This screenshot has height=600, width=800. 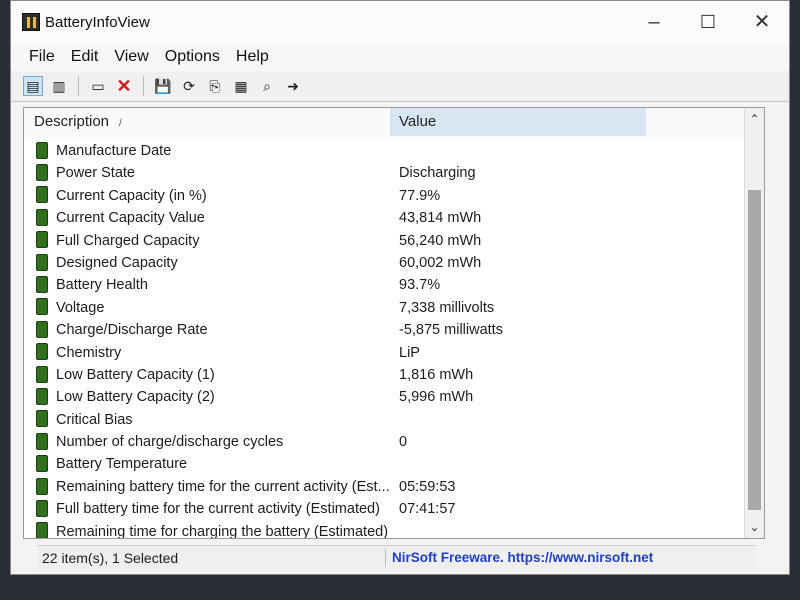 I want to click on table-row: Battery Temperature, so click(x=384, y=464).